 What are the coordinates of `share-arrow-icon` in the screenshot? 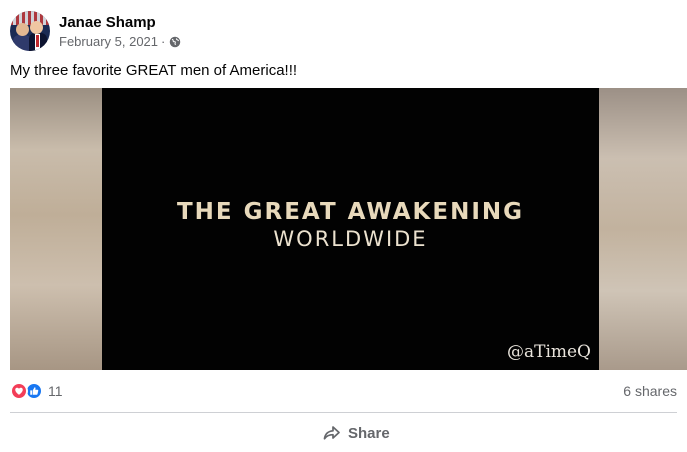 It's located at (331, 433).